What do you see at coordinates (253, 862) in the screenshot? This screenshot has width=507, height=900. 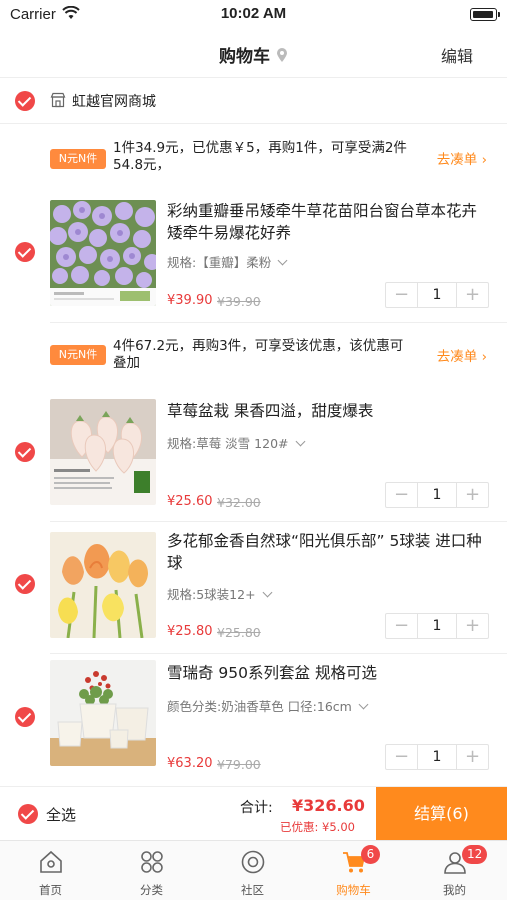 I see `community-icon` at bounding box center [253, 862].